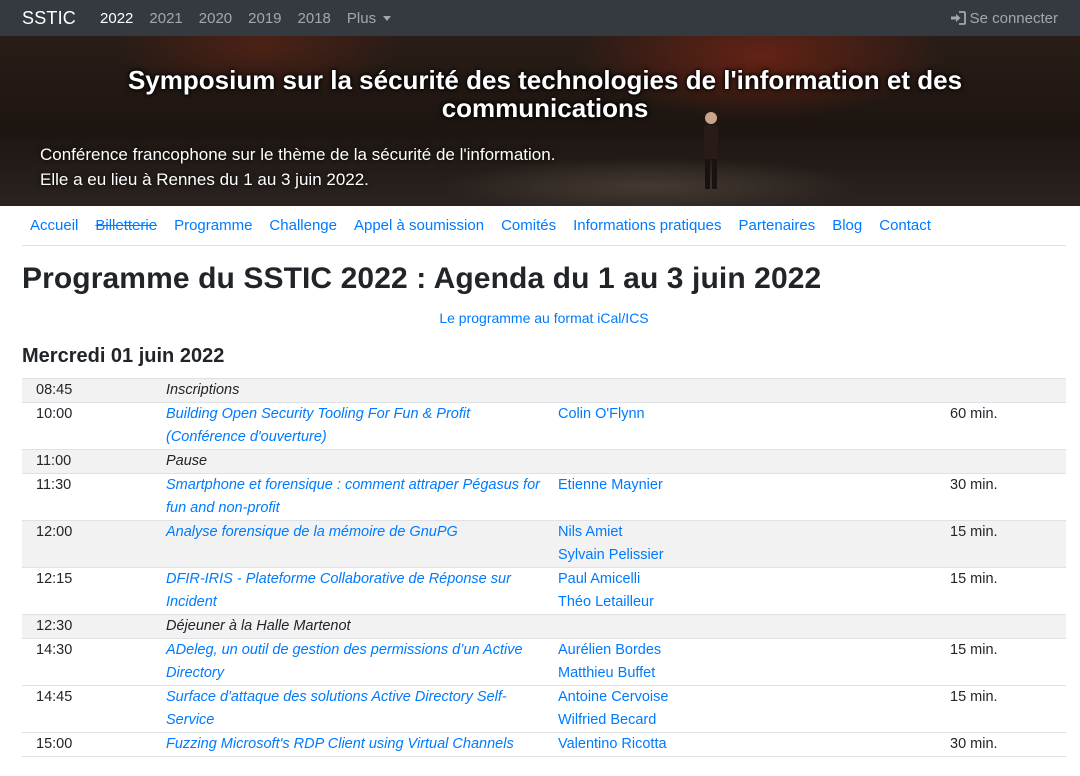 The height and width of the screenshot is (776, 1080). I want to click on year-link-2021: 2021, so click(165, 18).